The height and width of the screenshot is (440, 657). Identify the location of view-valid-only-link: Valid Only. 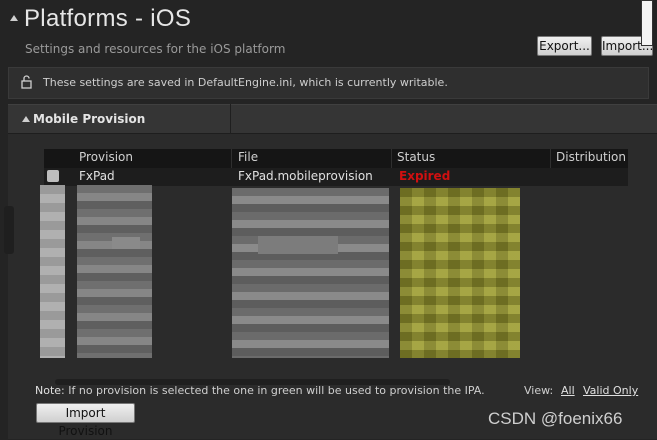
(610, 390).